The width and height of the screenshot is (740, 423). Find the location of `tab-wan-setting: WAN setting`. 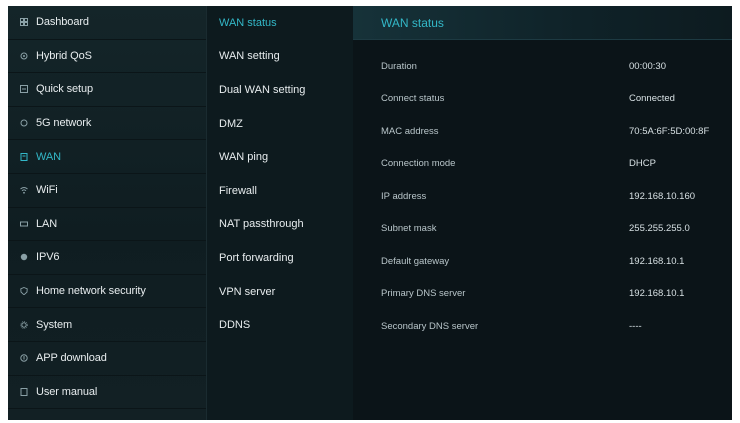

tab-wan-setting: WAN setting is located at coordinates (280, 57).